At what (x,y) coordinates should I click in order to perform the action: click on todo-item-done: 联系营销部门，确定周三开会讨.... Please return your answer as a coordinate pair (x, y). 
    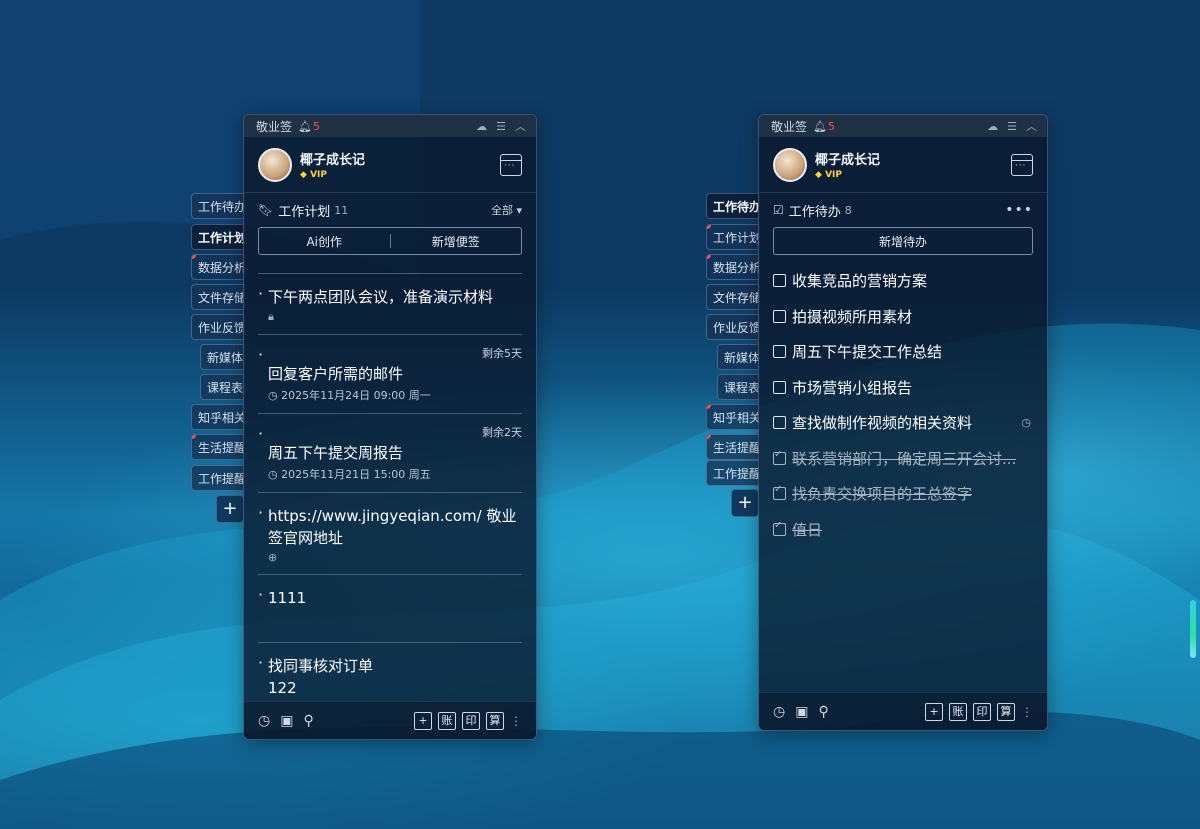
    Looking at the image, I should click on (903, 459).